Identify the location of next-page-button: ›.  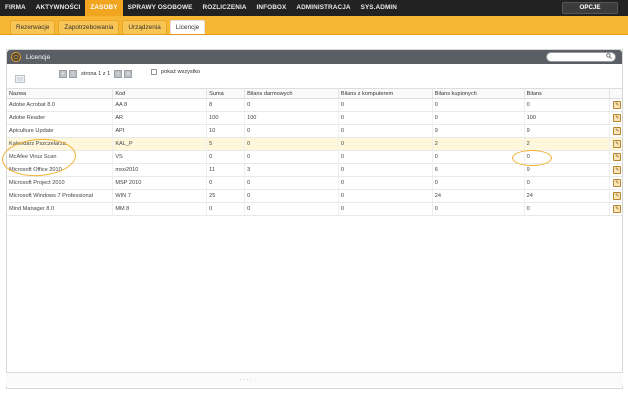
(118, 74).